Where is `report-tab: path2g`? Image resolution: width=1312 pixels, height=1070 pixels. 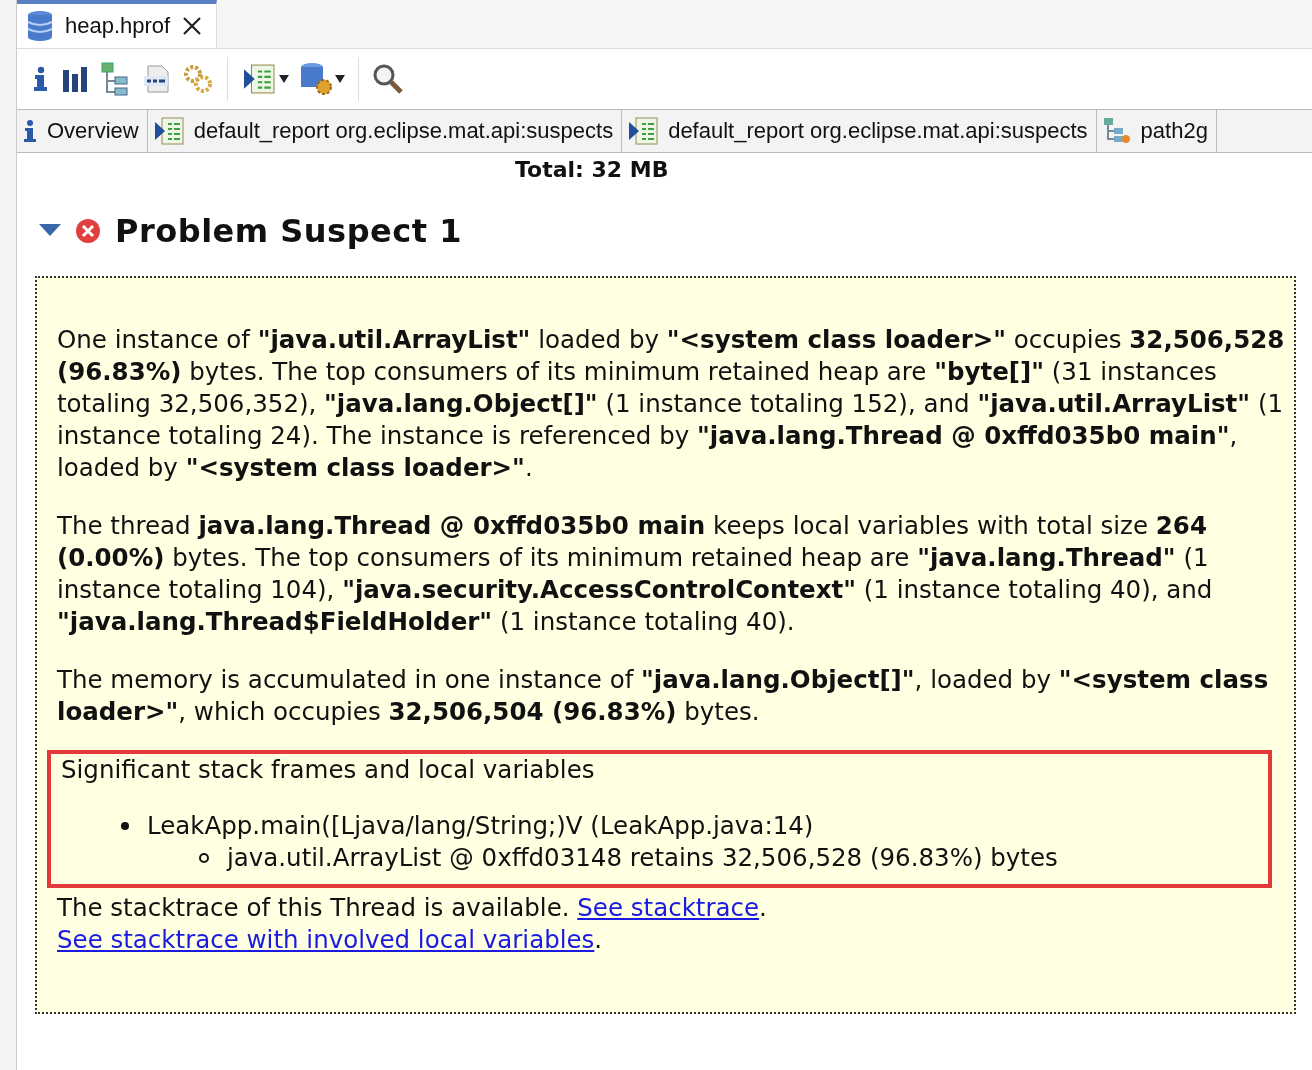 report-tab: path2g is located at coordinates (1156, 131).